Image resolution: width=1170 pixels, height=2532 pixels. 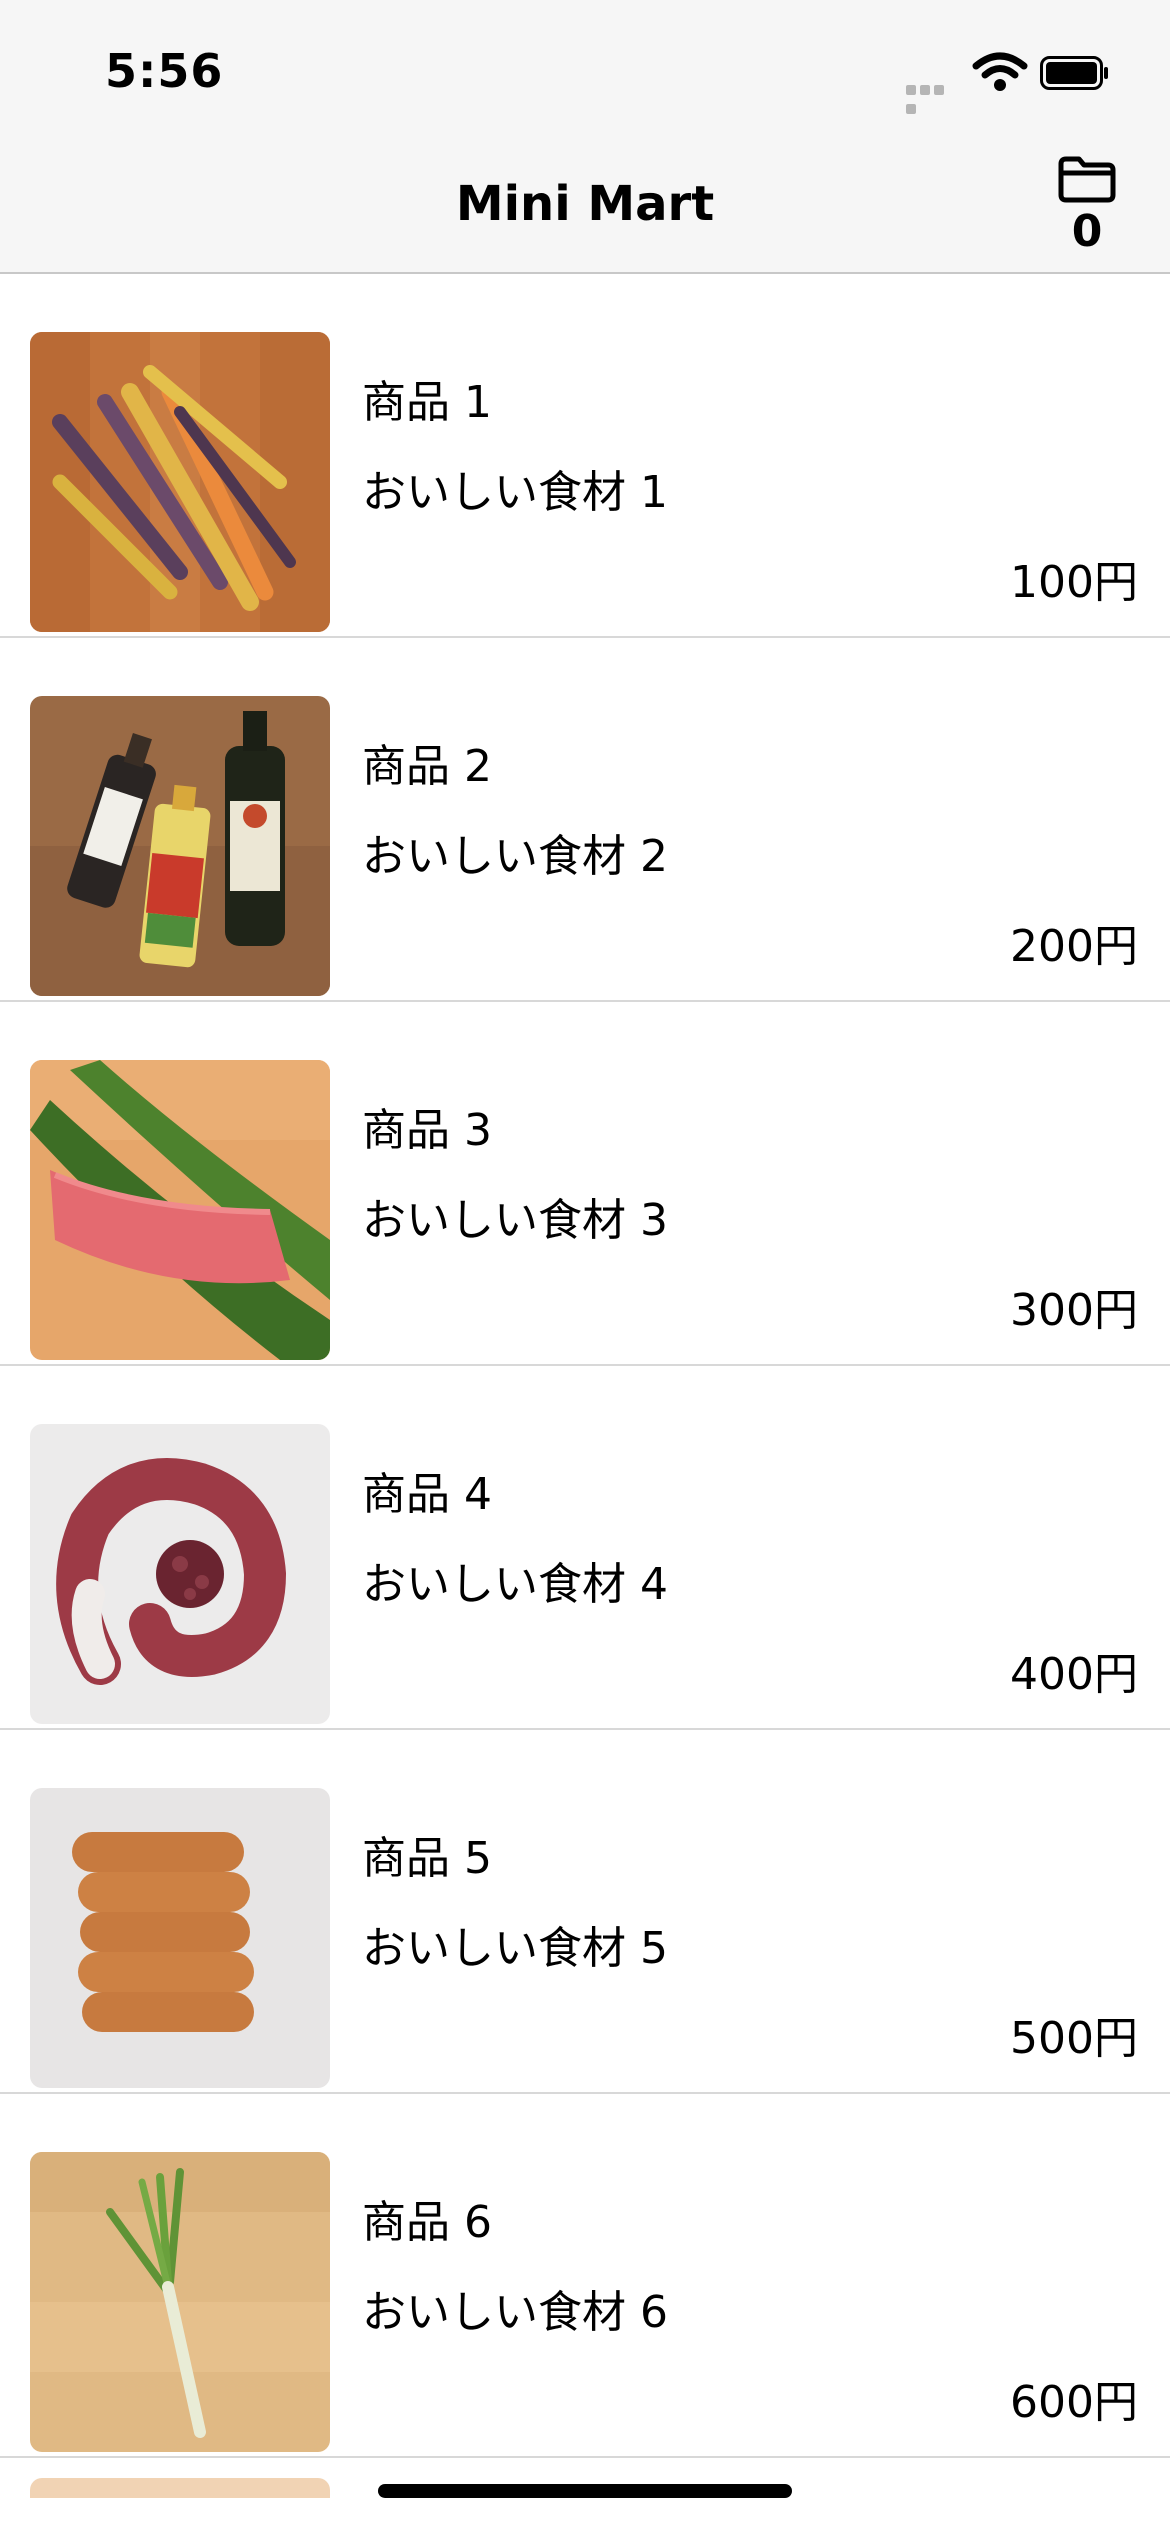 What do you see at coordinates (427, 766) in the screenshot?
I see `product-name: 商品 2` at bounding box center [427, 766].